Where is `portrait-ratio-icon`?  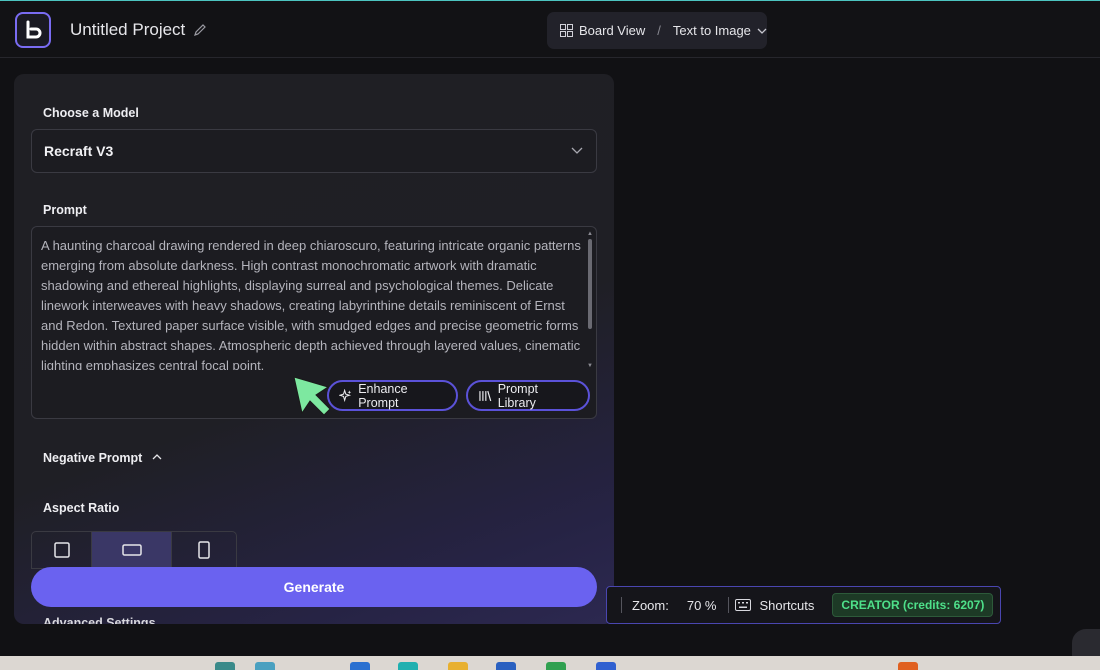
portrait-ratio-icon is located at coordinates (204, 550).